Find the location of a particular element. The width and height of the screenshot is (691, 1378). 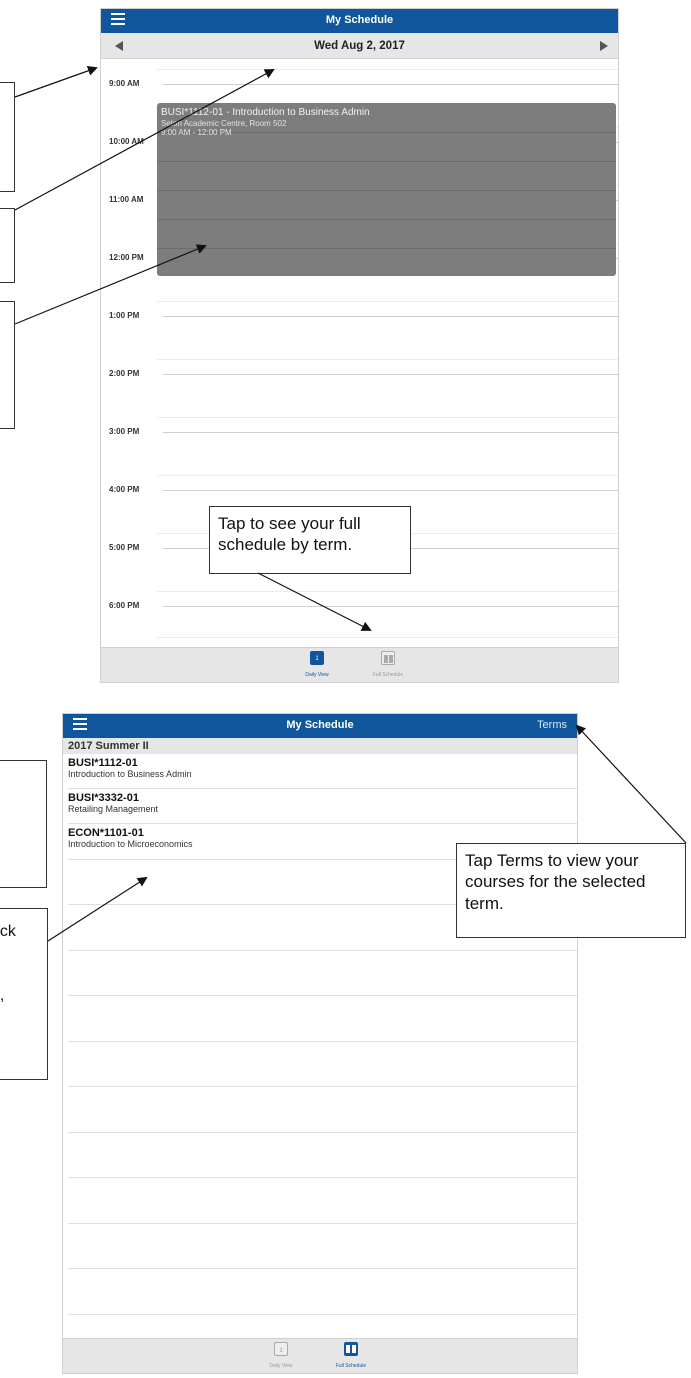

course-name: Introduction to Business Admin is located at coordinates (130, 774).